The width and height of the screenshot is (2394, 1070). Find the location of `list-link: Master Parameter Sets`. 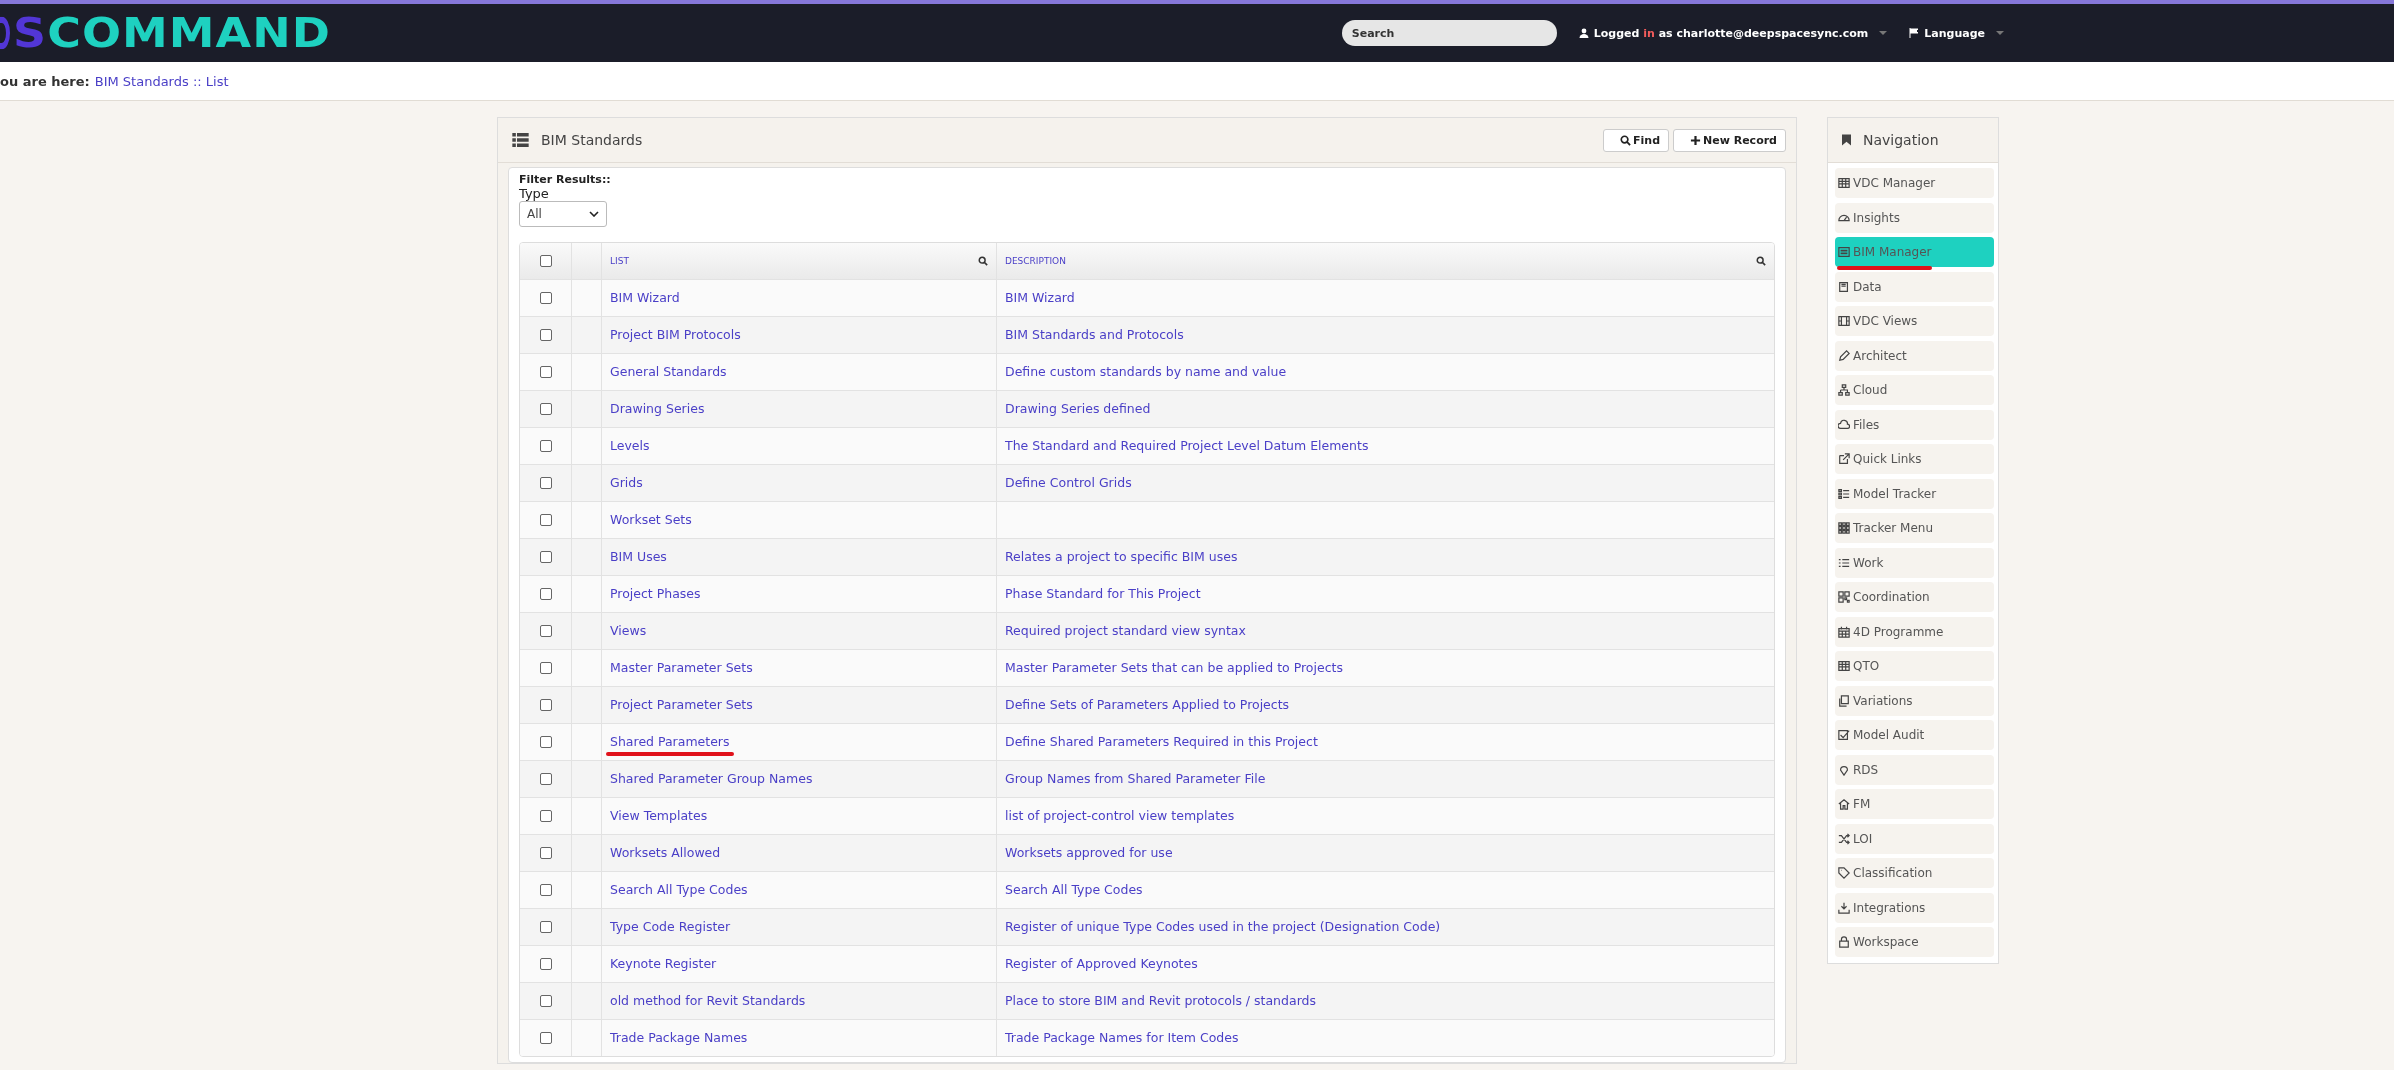

list-link: Master Parameter Sets is located at coordinates (681, 668).